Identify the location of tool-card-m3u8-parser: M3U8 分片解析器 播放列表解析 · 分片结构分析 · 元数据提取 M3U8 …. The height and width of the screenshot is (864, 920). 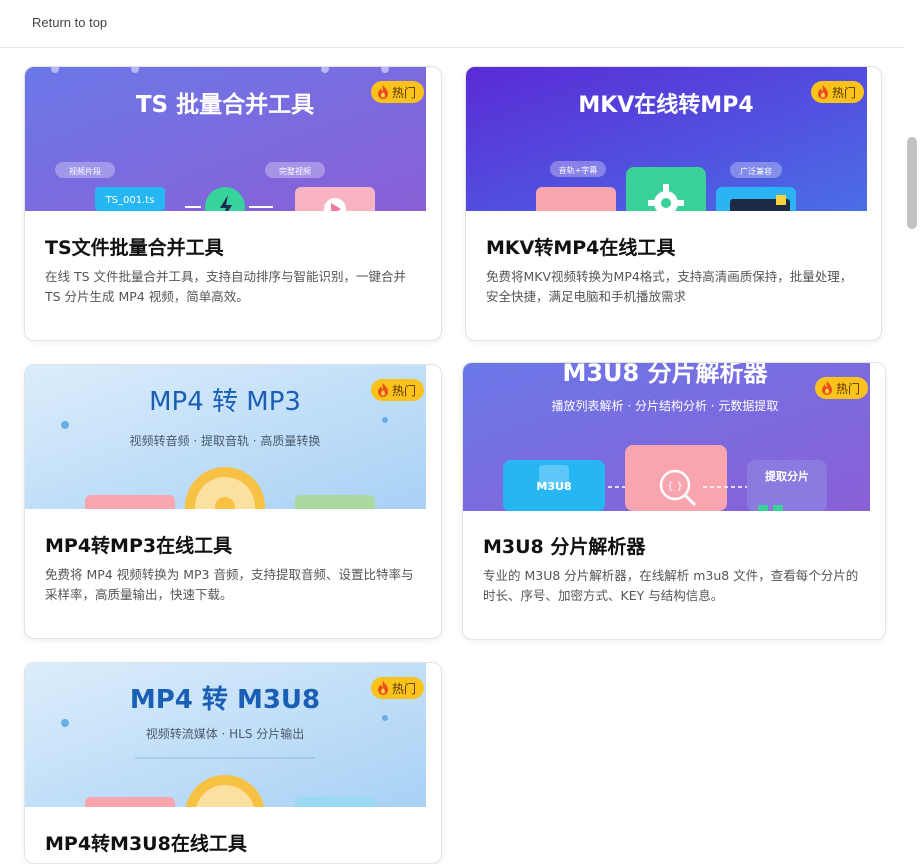
(674, 501).